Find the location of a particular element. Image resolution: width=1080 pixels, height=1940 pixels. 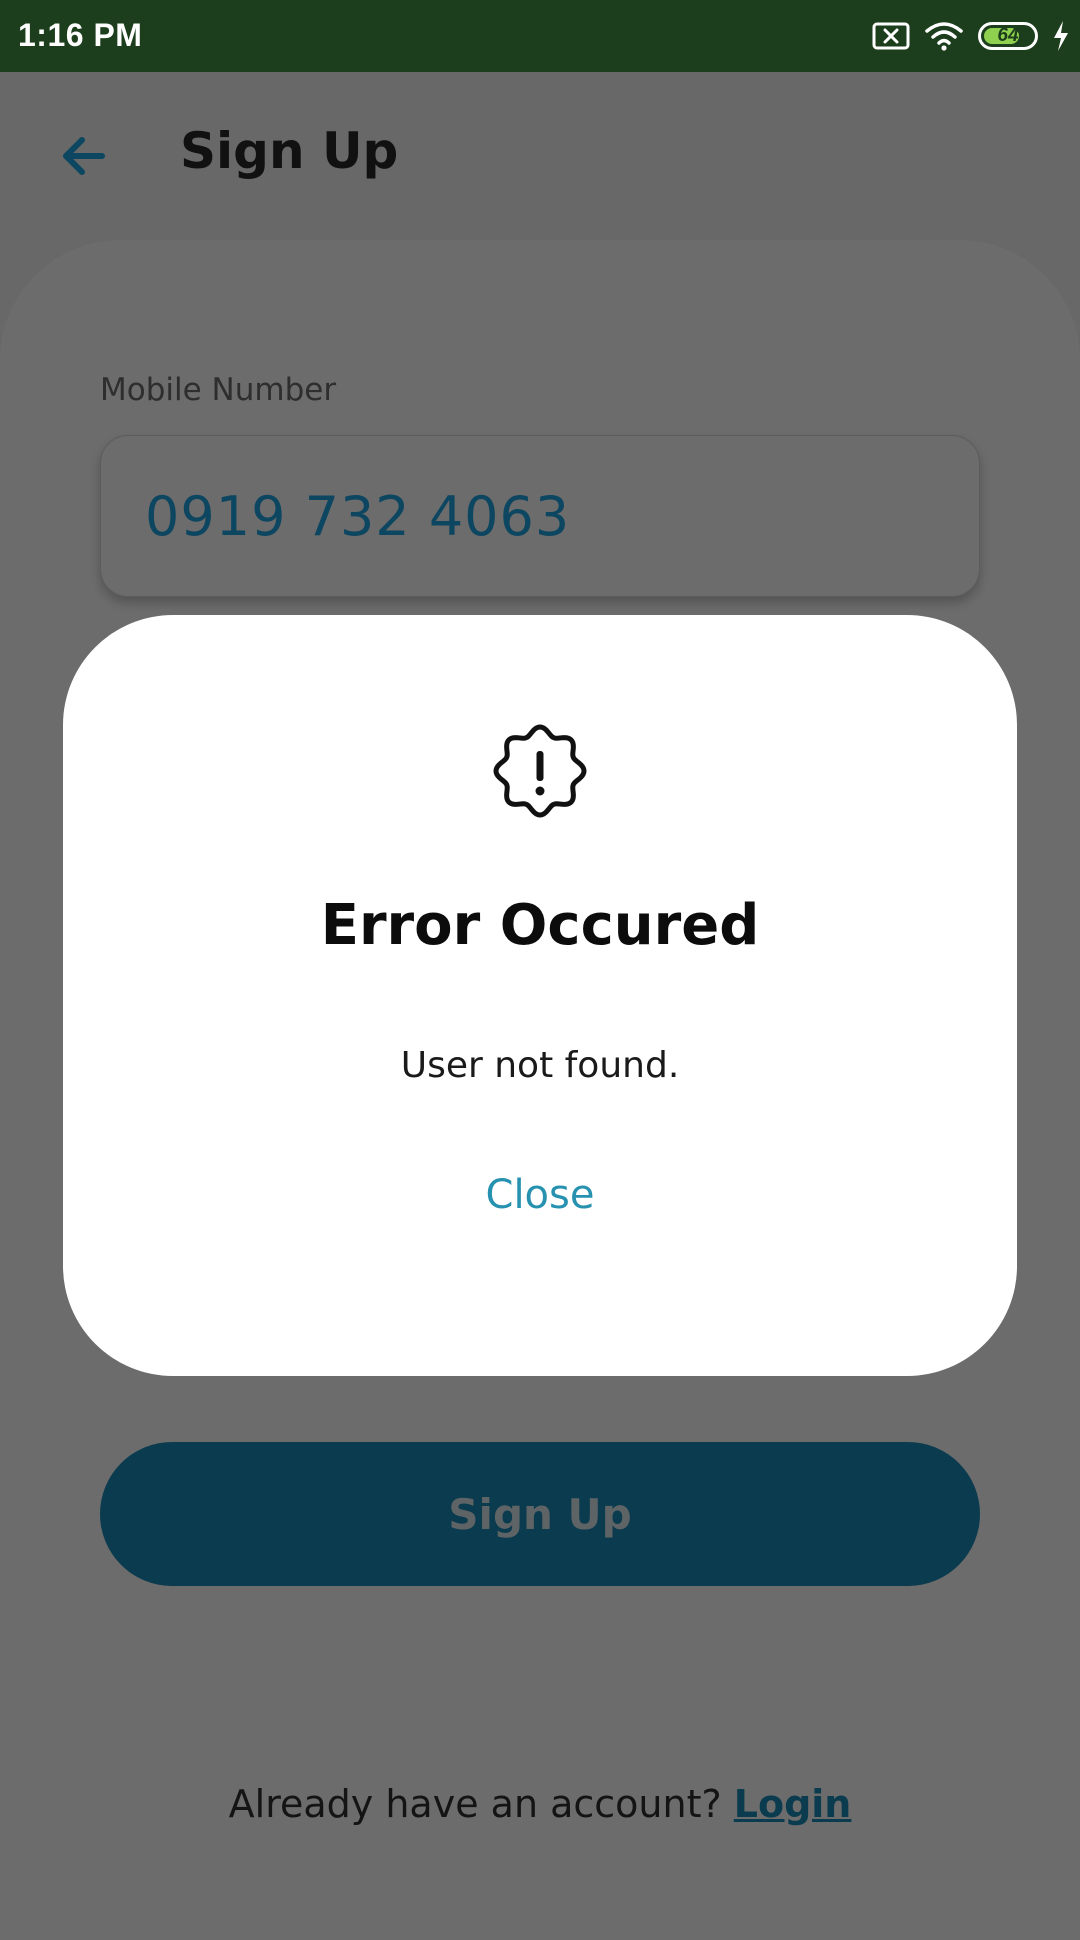

status-icons: 64 is located at coordinates (971, 36).